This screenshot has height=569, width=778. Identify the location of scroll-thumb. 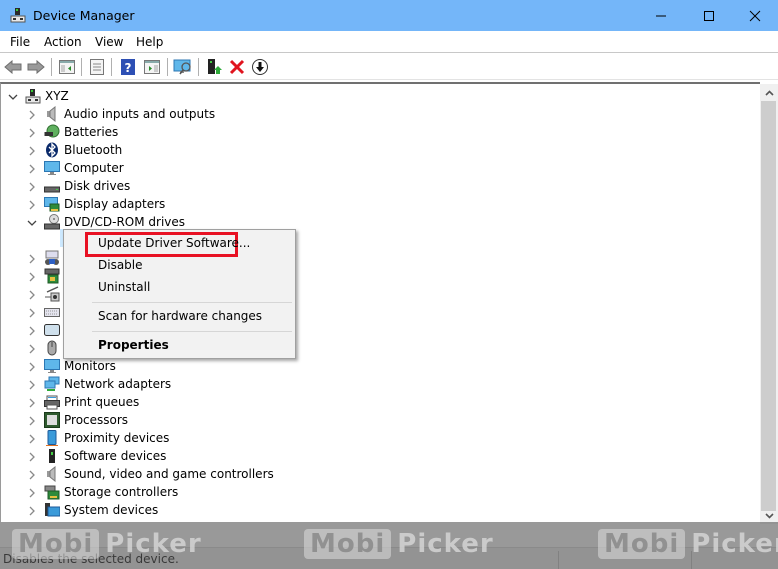
(768, 306).